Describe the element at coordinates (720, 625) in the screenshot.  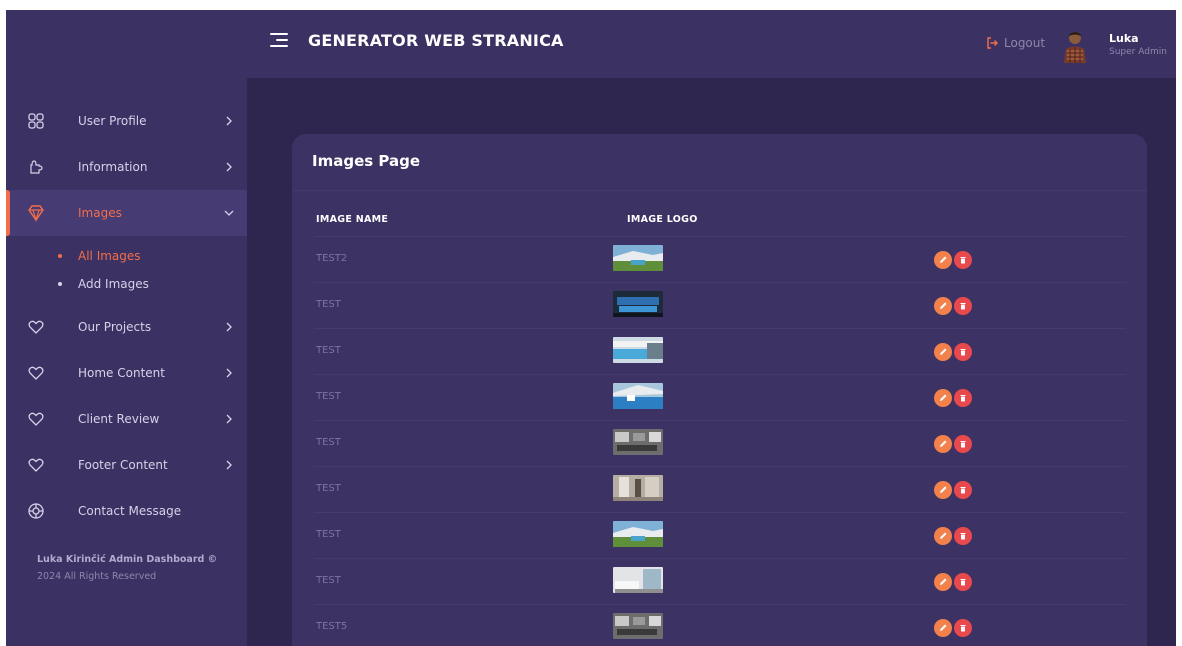
I see `table-row: TEST5` at that location.